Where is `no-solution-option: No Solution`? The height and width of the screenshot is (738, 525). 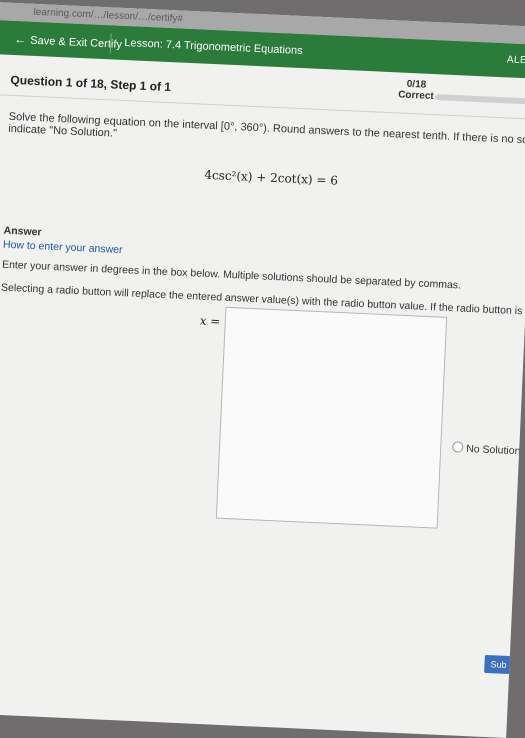 no-solution-option: No Solution is located at coordinates (486, 449).